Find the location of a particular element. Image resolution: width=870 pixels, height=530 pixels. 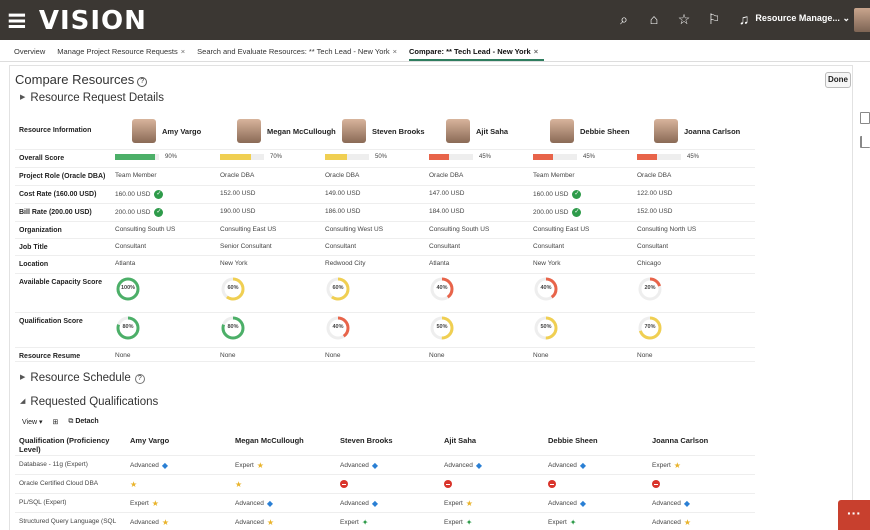

qual-value: Advanced ◆ is located at coordinates (254, 503).